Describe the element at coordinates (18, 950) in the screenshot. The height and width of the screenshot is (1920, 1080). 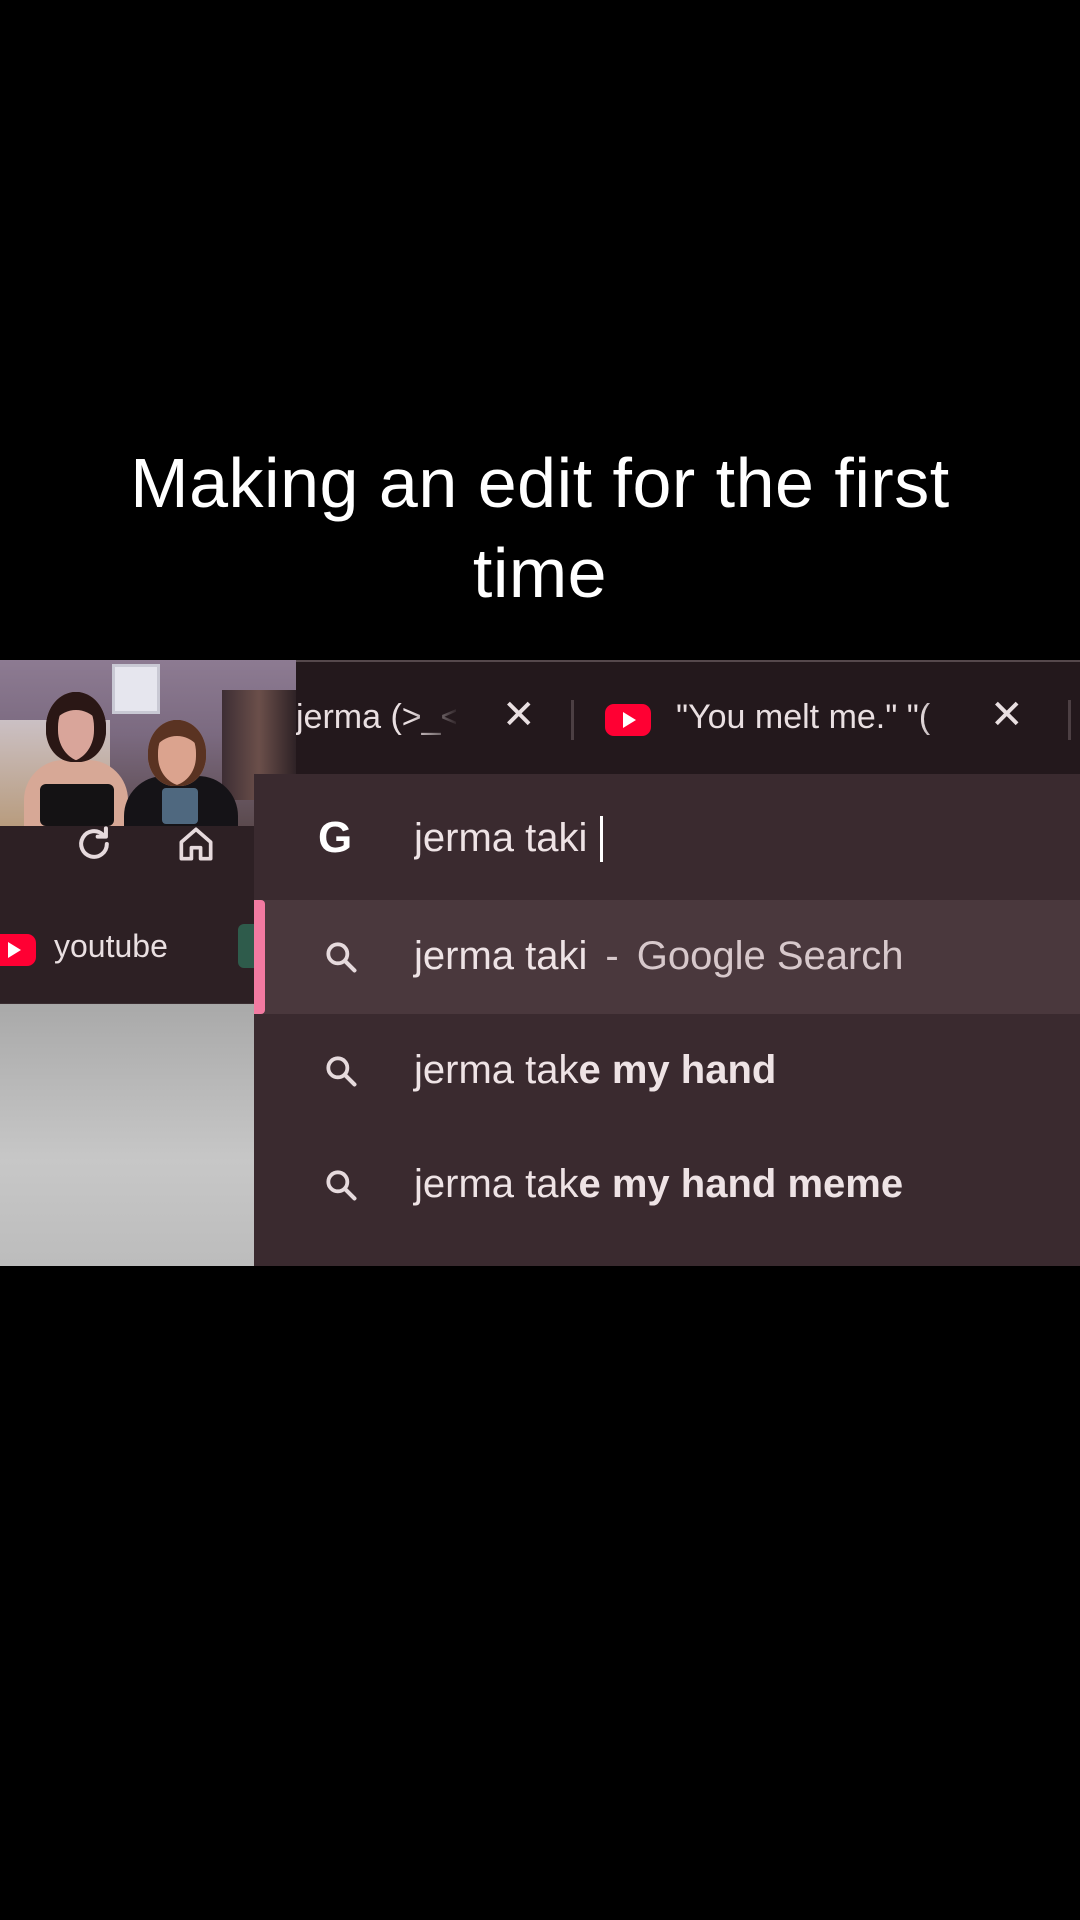
I see `youtube-bookmark-icon` at that location.